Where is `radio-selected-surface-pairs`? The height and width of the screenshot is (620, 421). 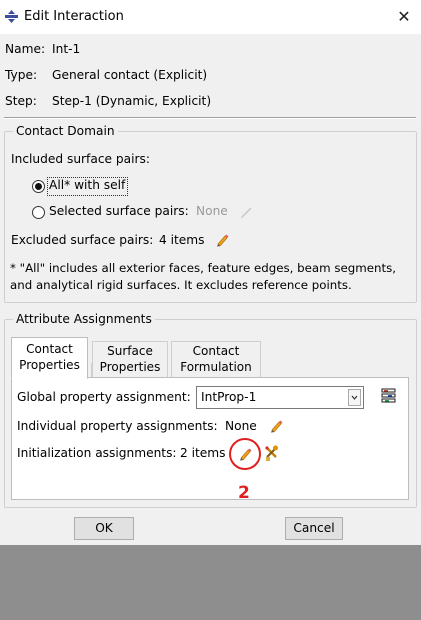 radio-selected-surface-pairs is located at coordinates (38, 212).